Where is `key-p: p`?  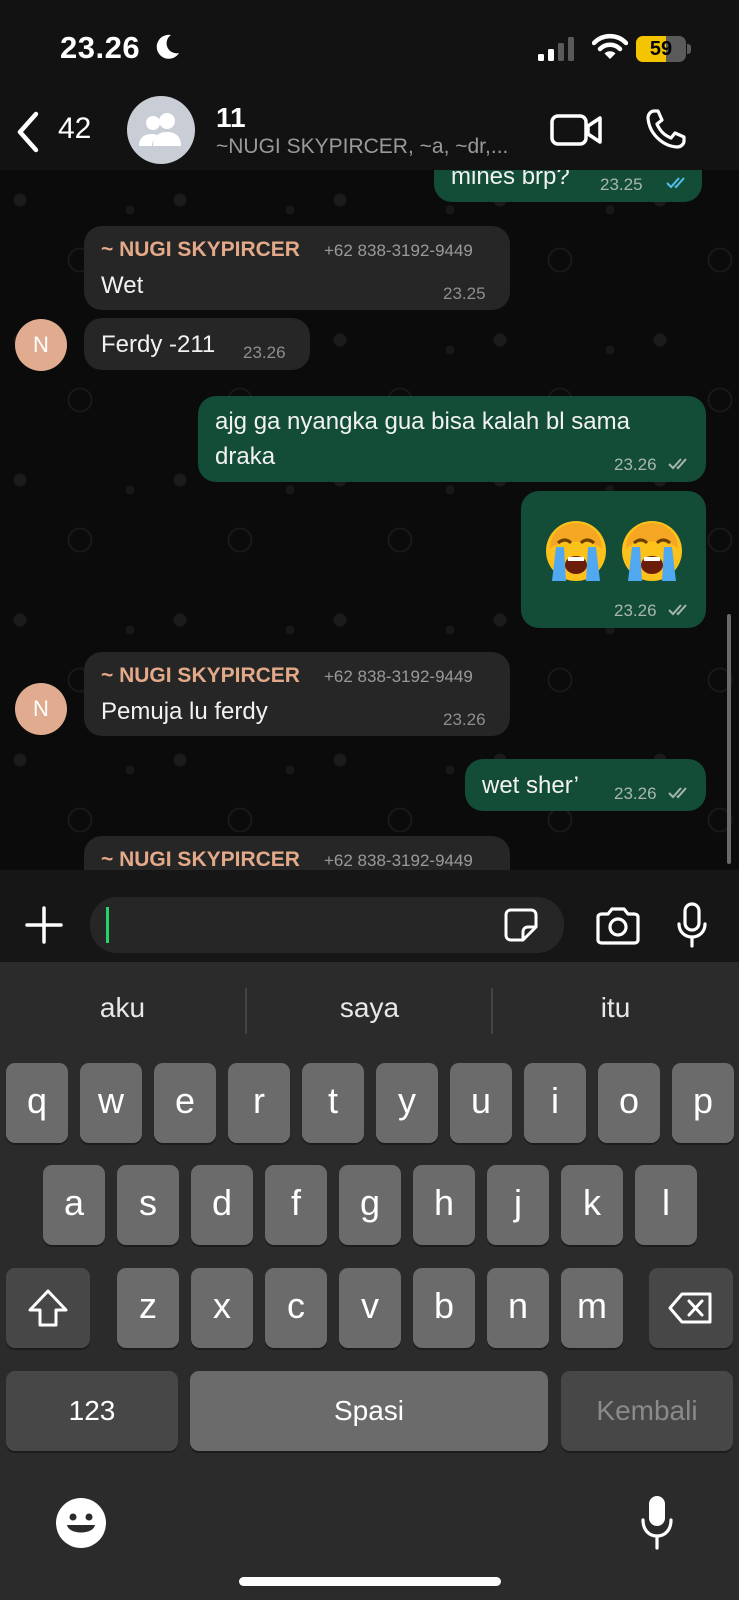
key-p: p is located at coordinates (703, 1103).